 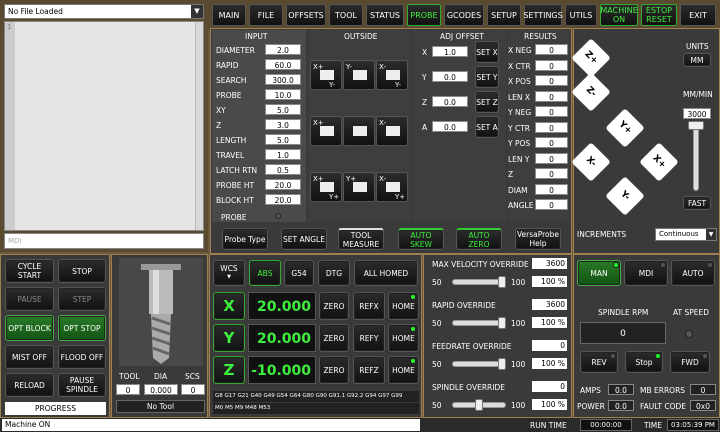 What do you see at coordinates (197, 11) in the screenshot?
I see `chevron-down-icon: ▼` at bounding box center [197, 11].